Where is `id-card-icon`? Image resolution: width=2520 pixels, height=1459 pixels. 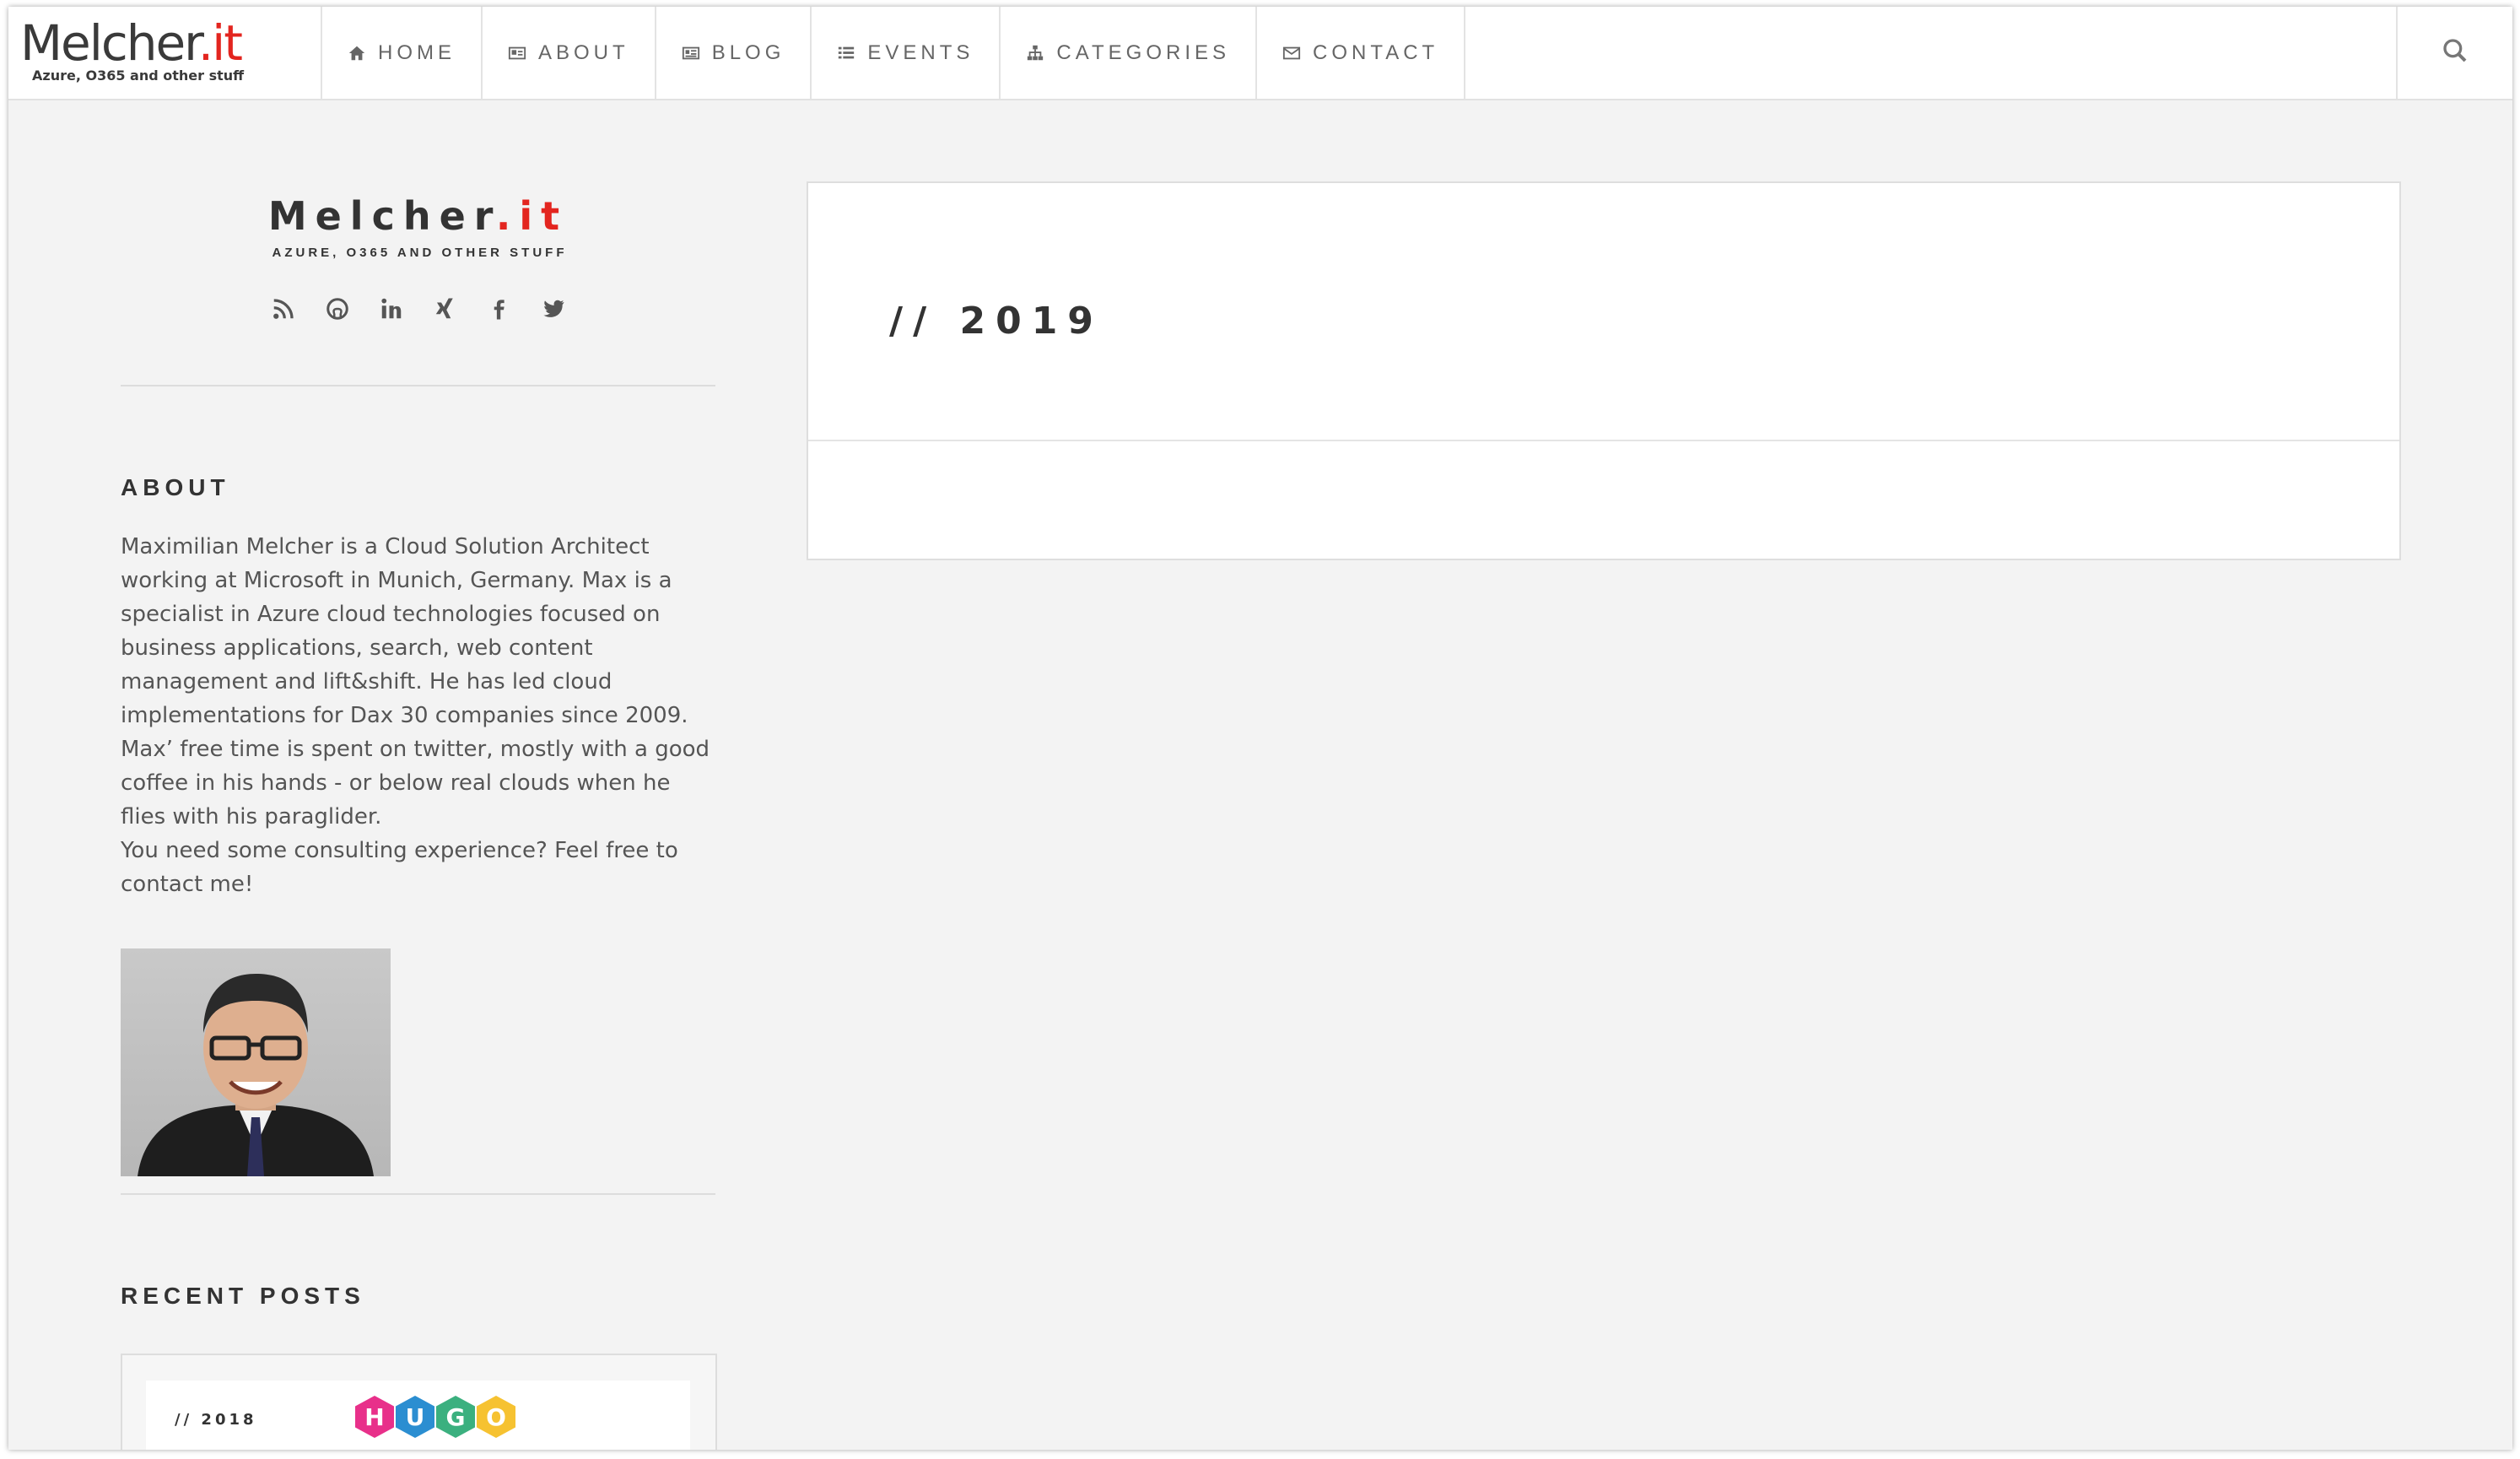
id-card-icon is located at coordinates (517, 53).